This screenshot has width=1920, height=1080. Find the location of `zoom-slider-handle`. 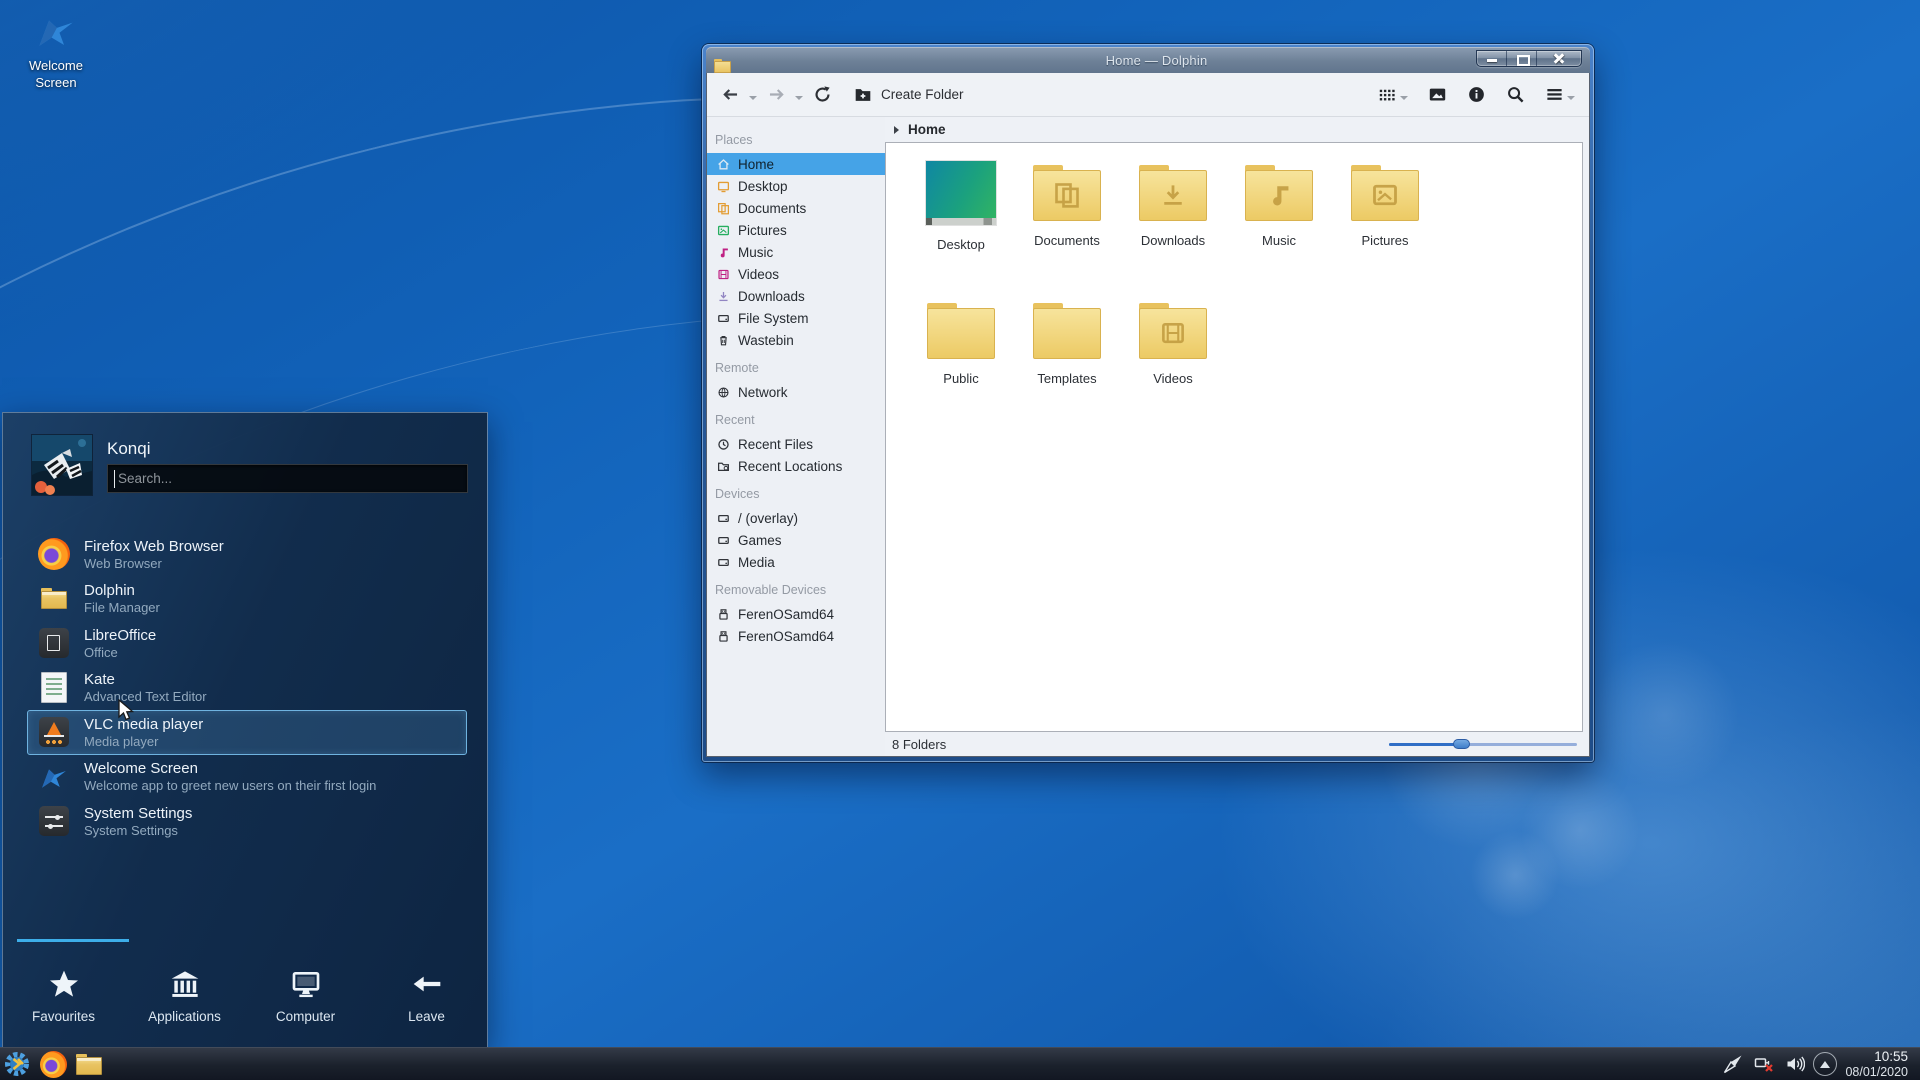

zoom-slider-handle is located at coordinates (1461, 744).